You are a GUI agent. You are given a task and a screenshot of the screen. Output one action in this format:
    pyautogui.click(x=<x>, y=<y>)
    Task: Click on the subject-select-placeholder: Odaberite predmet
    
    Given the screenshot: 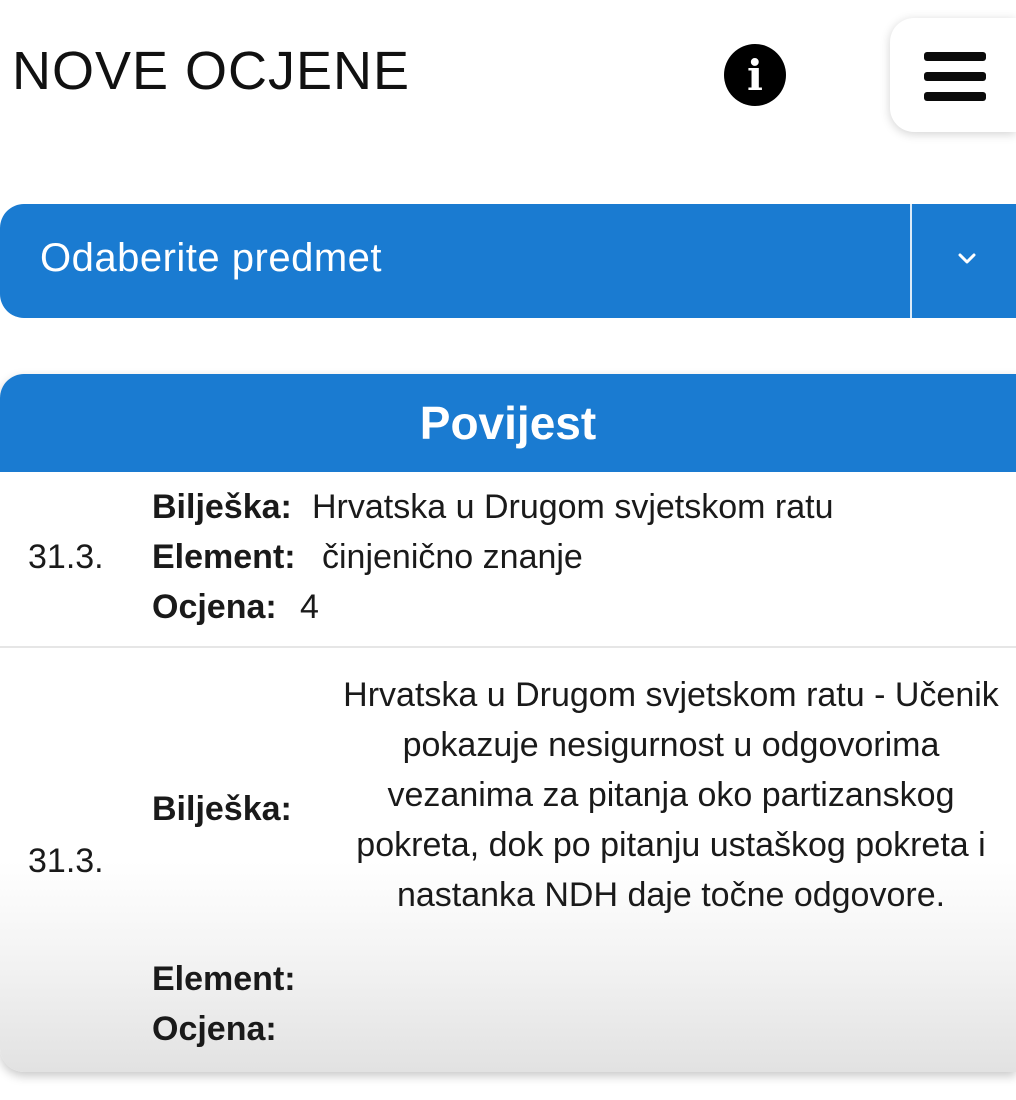 What is the action you would take?
    pyautogui.click(x=211, y=258)
    